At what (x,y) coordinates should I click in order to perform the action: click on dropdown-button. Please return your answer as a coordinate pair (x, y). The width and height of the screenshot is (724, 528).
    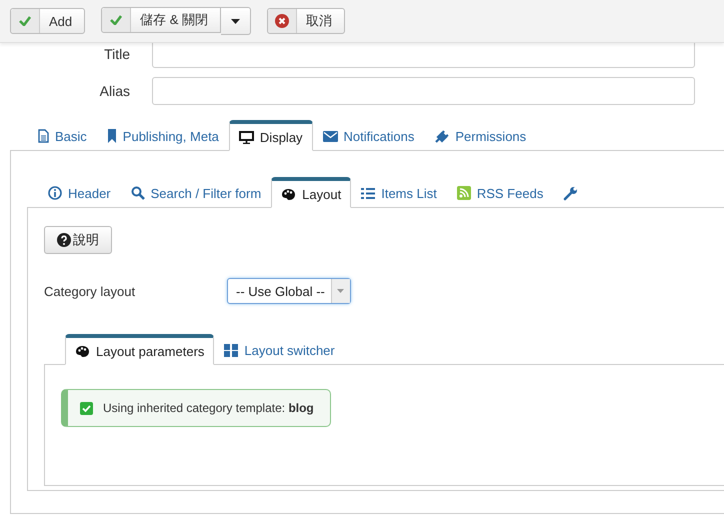
    Looking at the image, I should click on (236, 21).